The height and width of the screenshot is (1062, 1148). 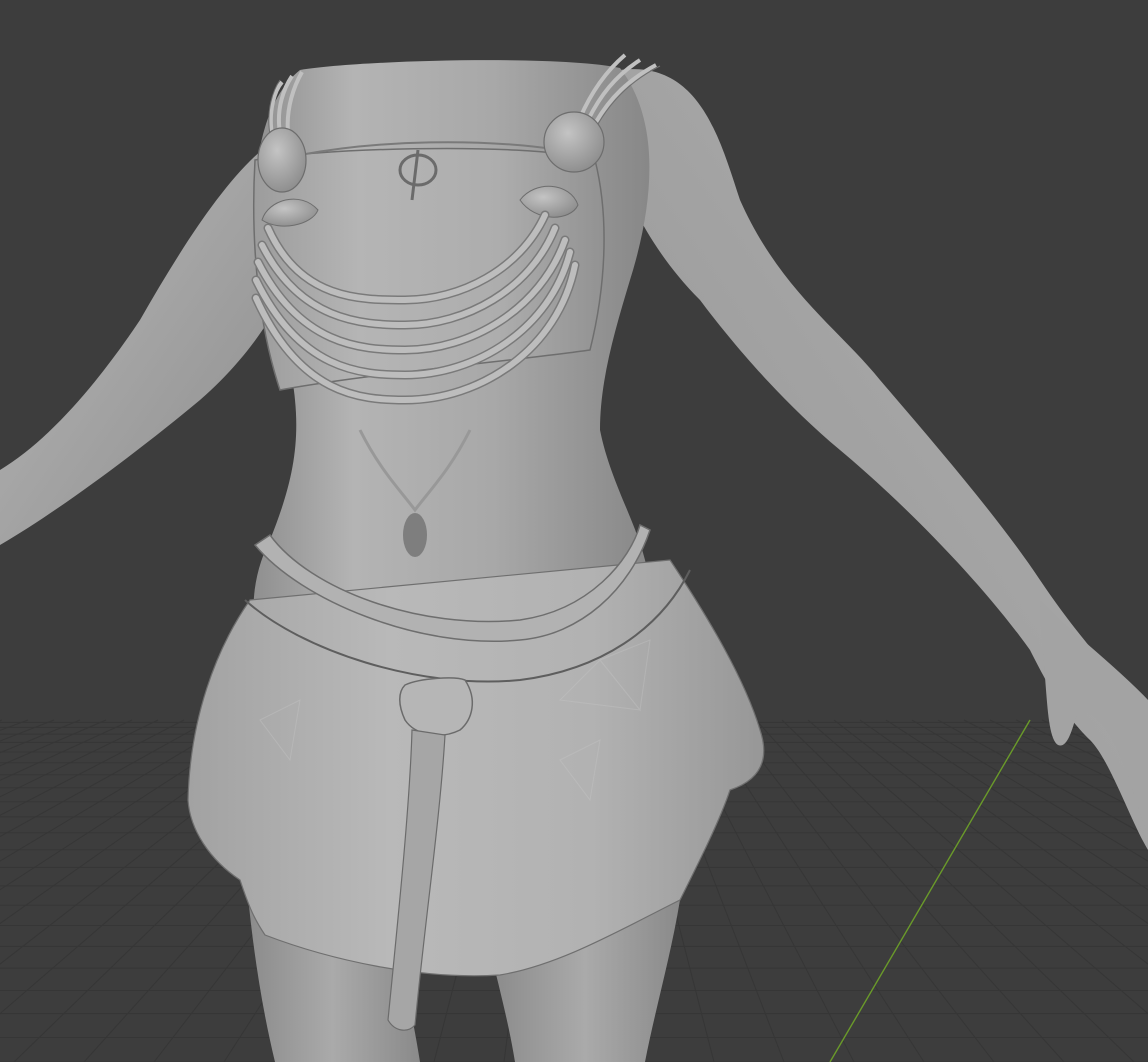 What do you see at coordinates (436, 706) in the screenshot?
I see `belt-knot` at bounding box center [436, 706].